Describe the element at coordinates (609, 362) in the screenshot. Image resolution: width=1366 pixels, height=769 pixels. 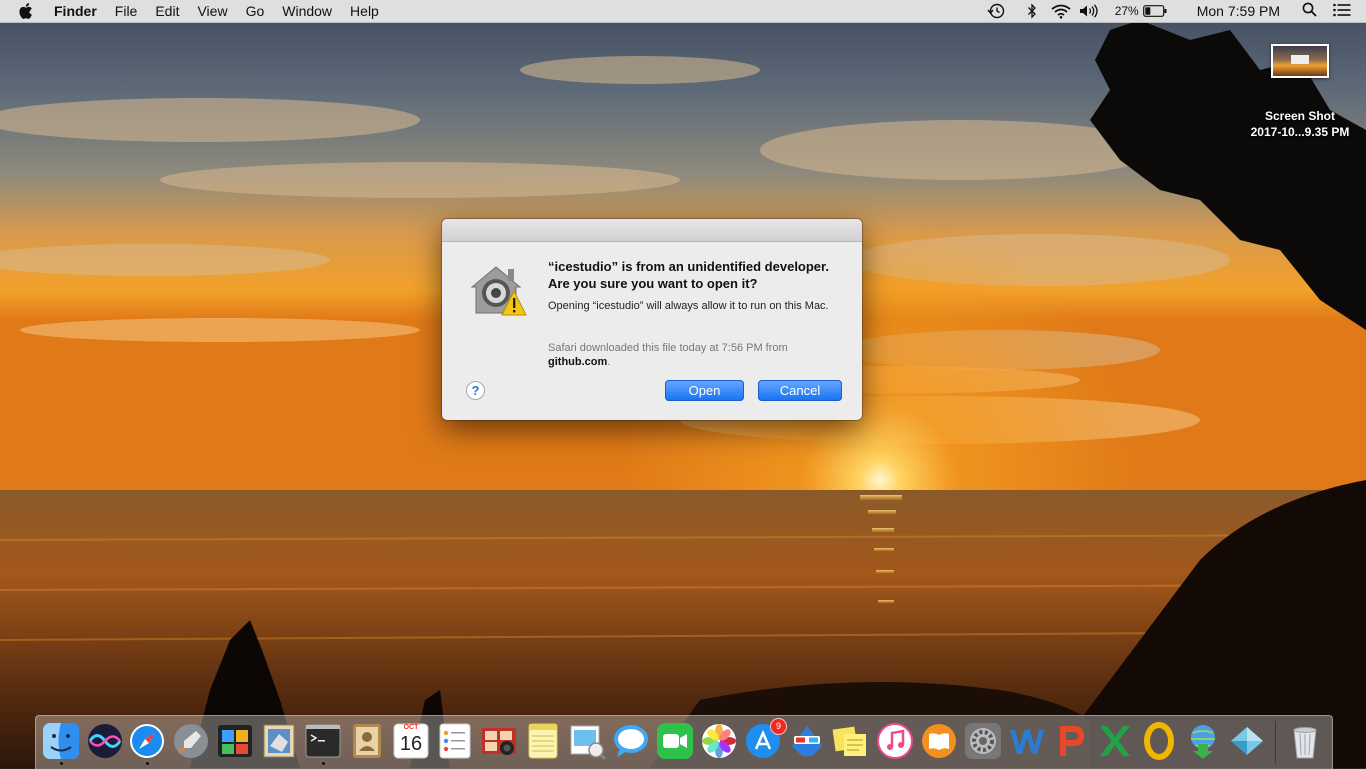
I see `download-info-suffix: .` at that location.